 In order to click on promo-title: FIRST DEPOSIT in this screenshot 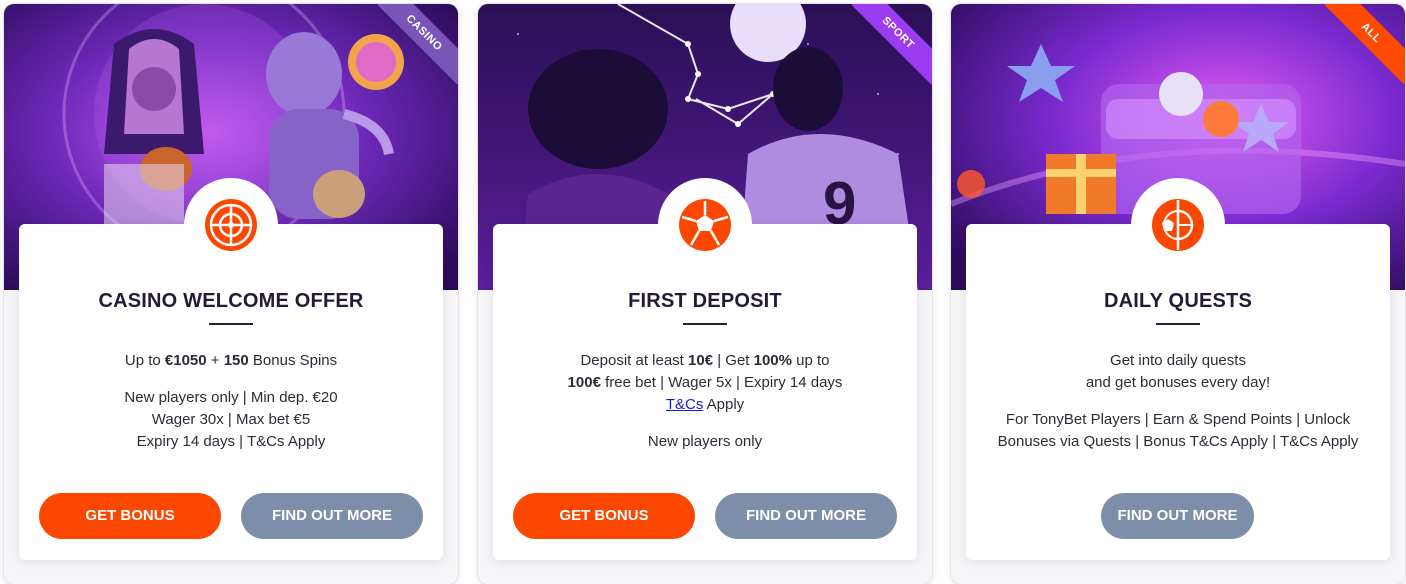, I will do `click(705, 301)`.